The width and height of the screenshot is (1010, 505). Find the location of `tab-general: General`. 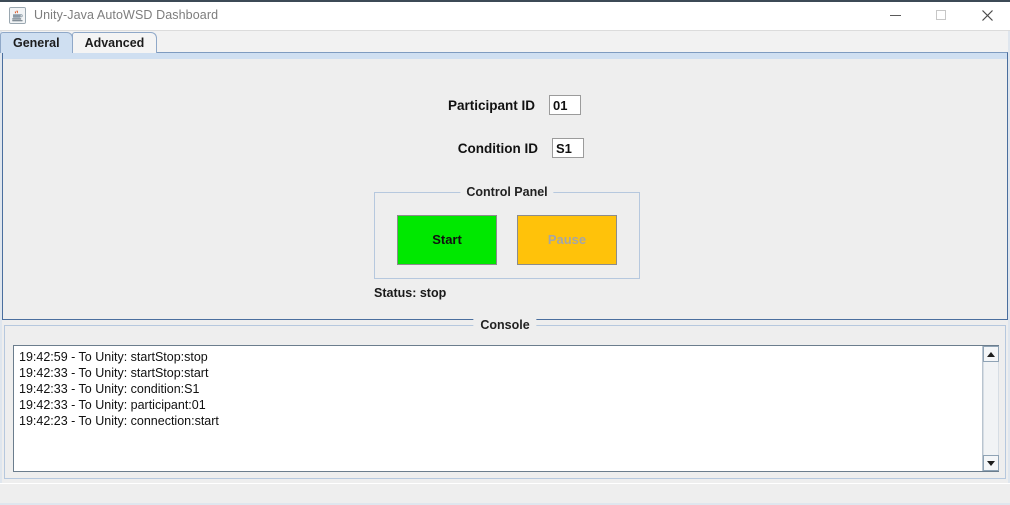

tab-general: General is located at coordinates (36, 42).